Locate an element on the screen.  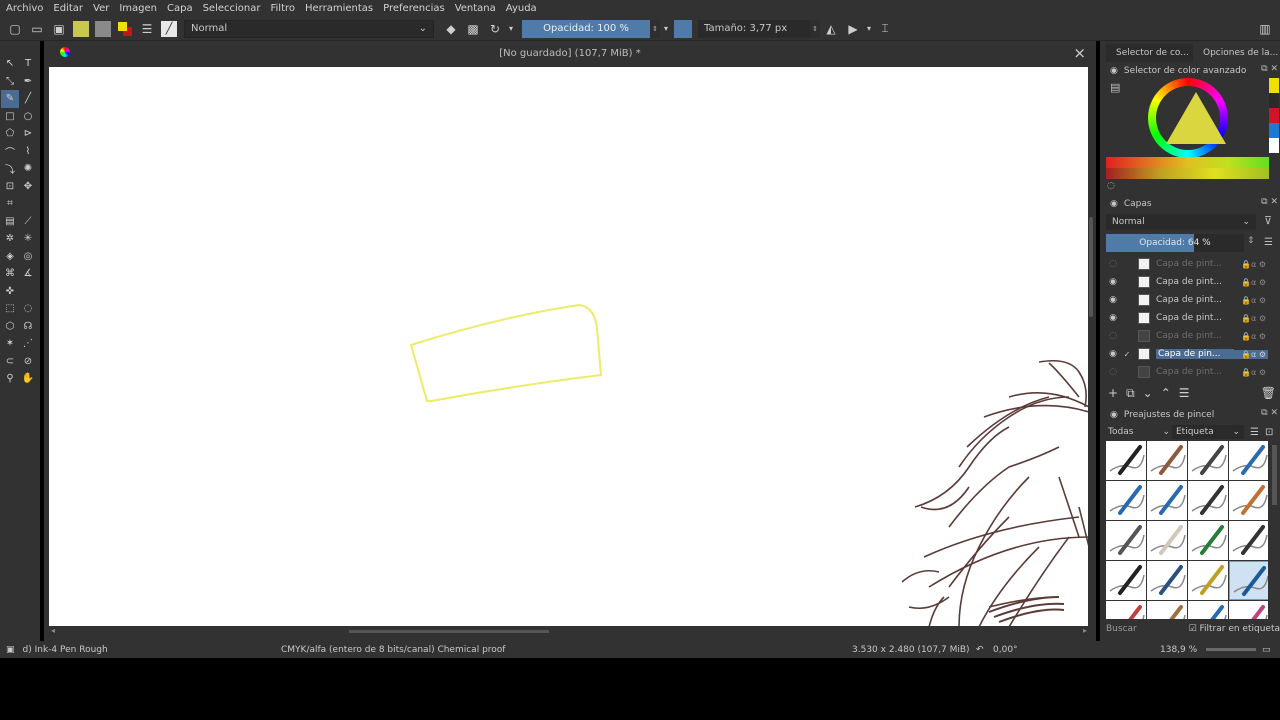
save-preset-icon: ⊡ is located at coordinates (1269, 432).